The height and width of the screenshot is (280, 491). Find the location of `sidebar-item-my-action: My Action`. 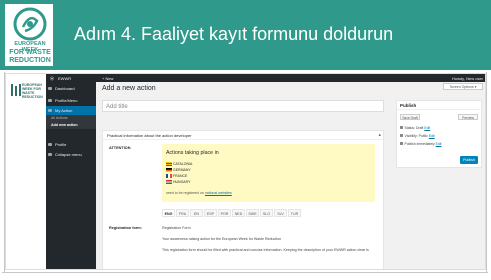

sidebar-item-my-action: My Action is located at coordinates (71, 110).